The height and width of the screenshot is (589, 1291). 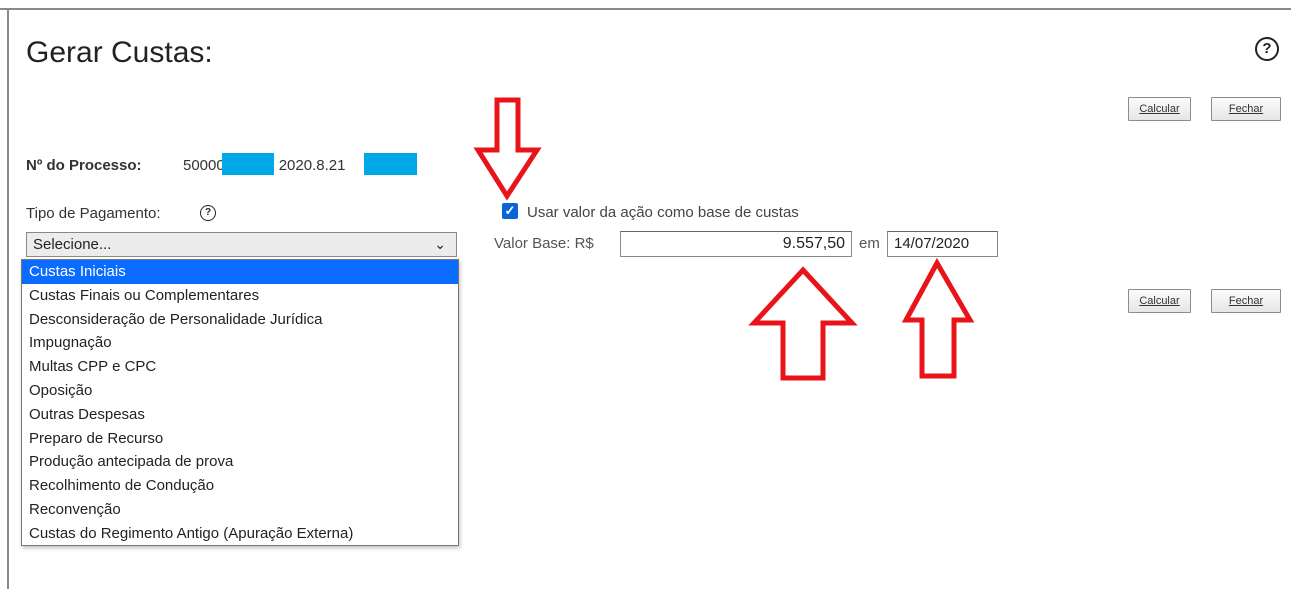 I want to click on annotation-arrow-down, so click(x=507, y=149).